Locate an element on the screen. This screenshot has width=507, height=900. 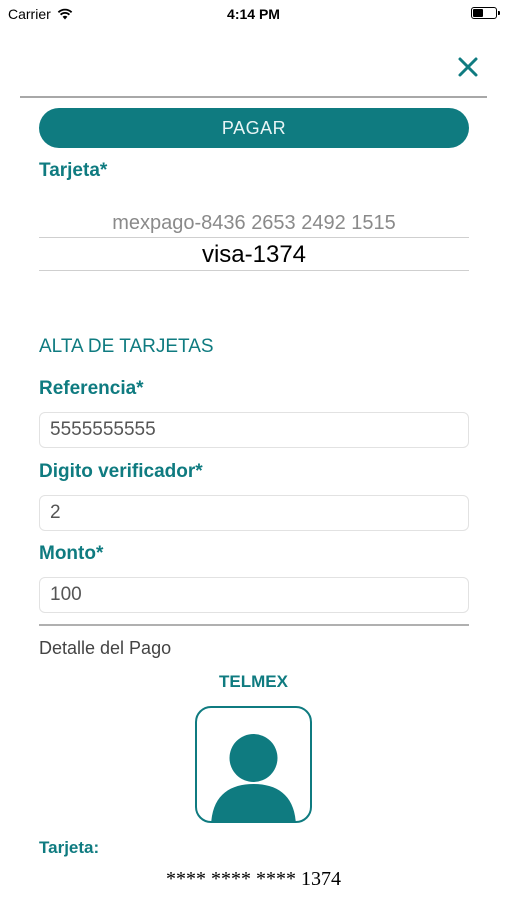
card-label: Tarjeta* is located at coordinates (73, 170).